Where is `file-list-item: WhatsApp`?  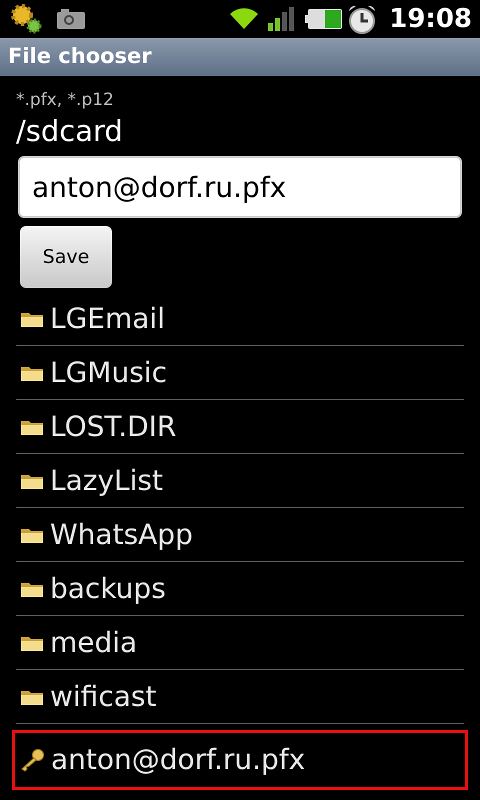
file-list-item: WhatsApp is located at coordinates (240, 535).